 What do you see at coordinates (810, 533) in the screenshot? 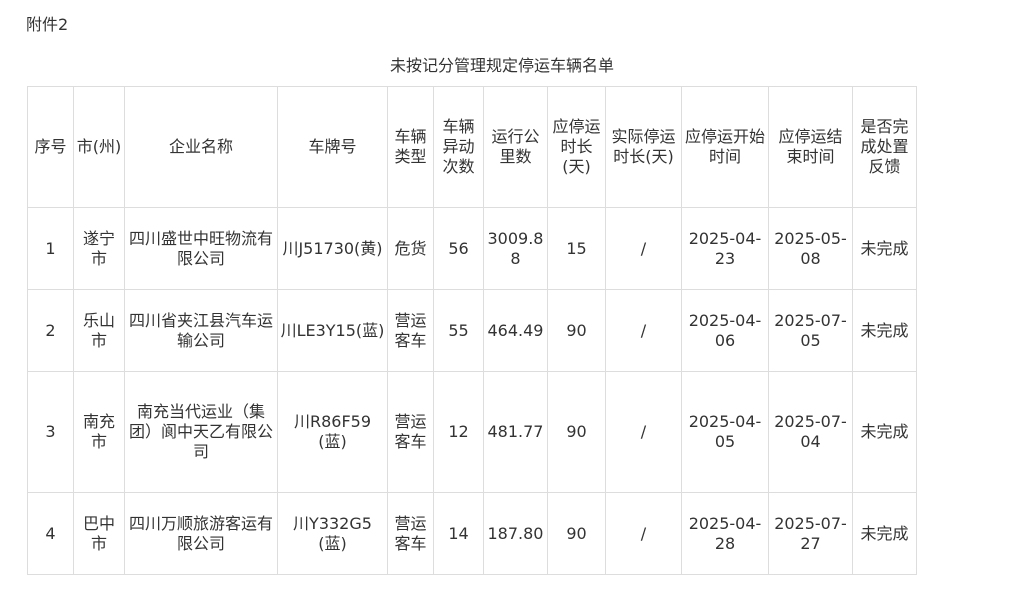
I see `cell-end-date: 2025-07-27` at bounding box center [810, 533].